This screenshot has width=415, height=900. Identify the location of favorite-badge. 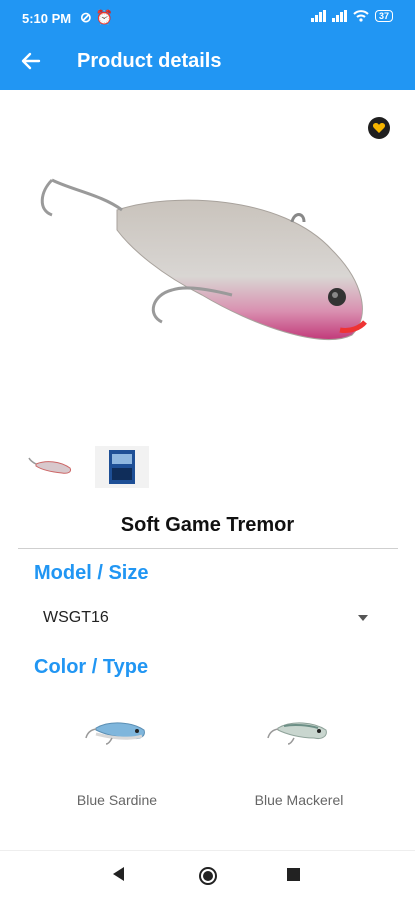
(379, 128).